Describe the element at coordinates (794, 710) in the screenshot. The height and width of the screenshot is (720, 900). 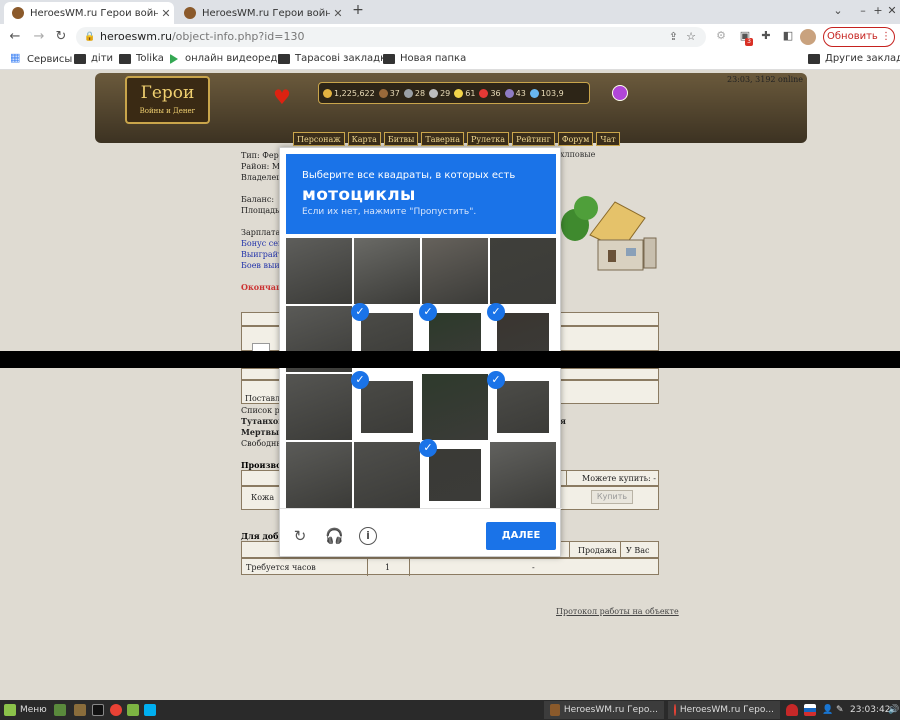
I see `tray-shield-icon` at that location.